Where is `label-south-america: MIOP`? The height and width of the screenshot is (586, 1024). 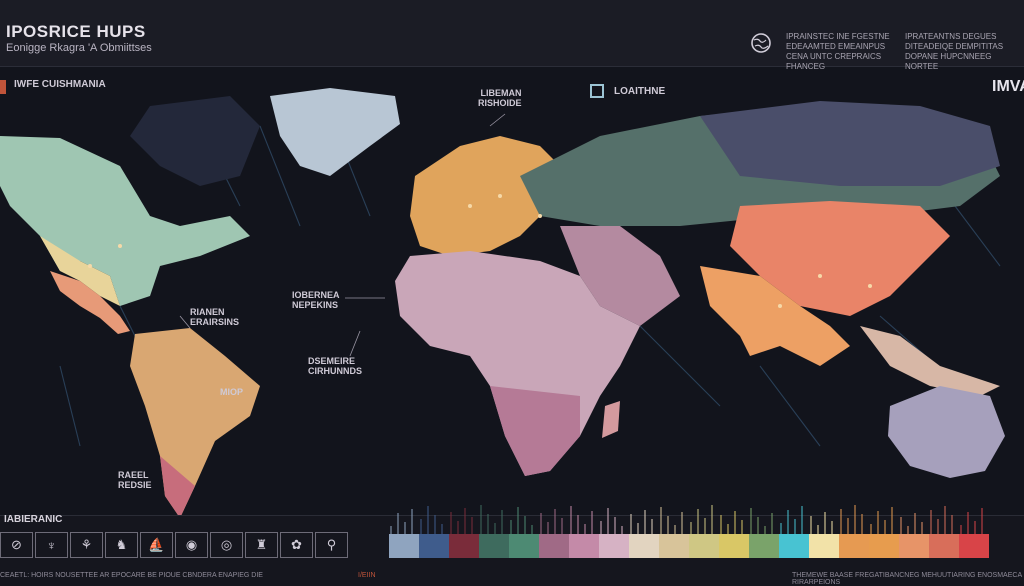
label-south-america: MIOP is located at coordinates (231, 392).